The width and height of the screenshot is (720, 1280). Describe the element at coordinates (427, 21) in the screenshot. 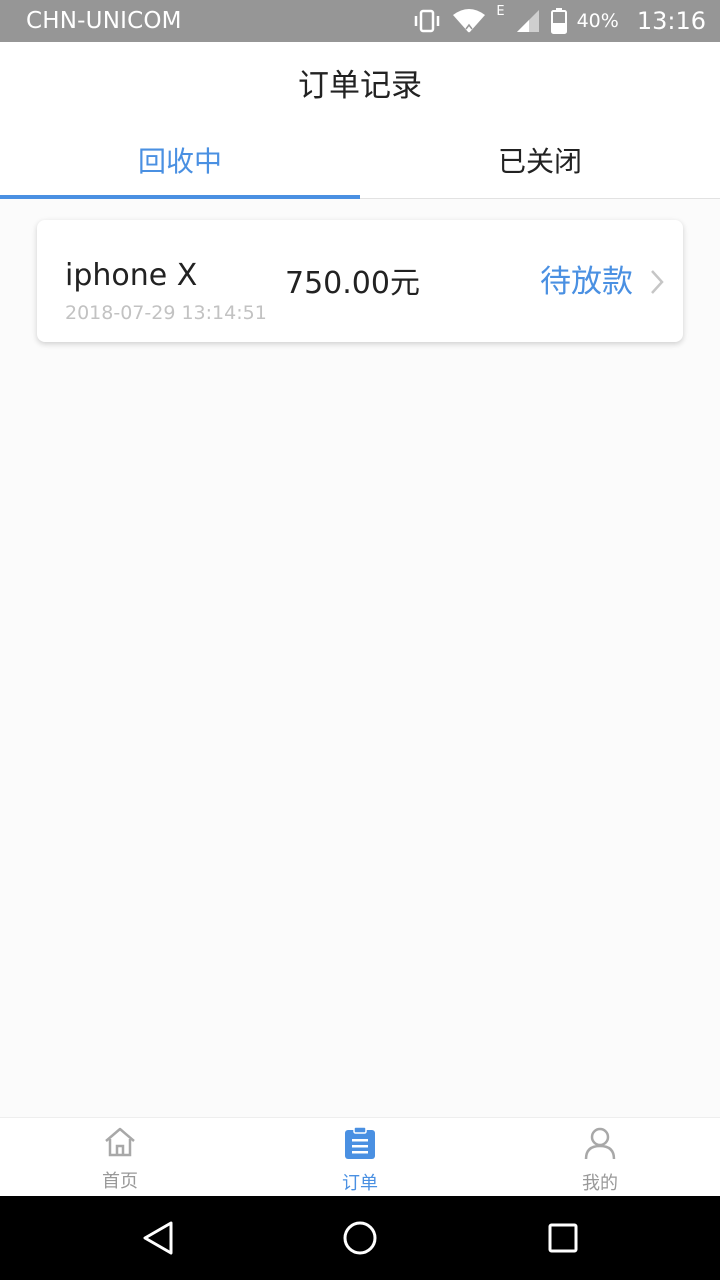

I see `vibrate-icon` at that location.